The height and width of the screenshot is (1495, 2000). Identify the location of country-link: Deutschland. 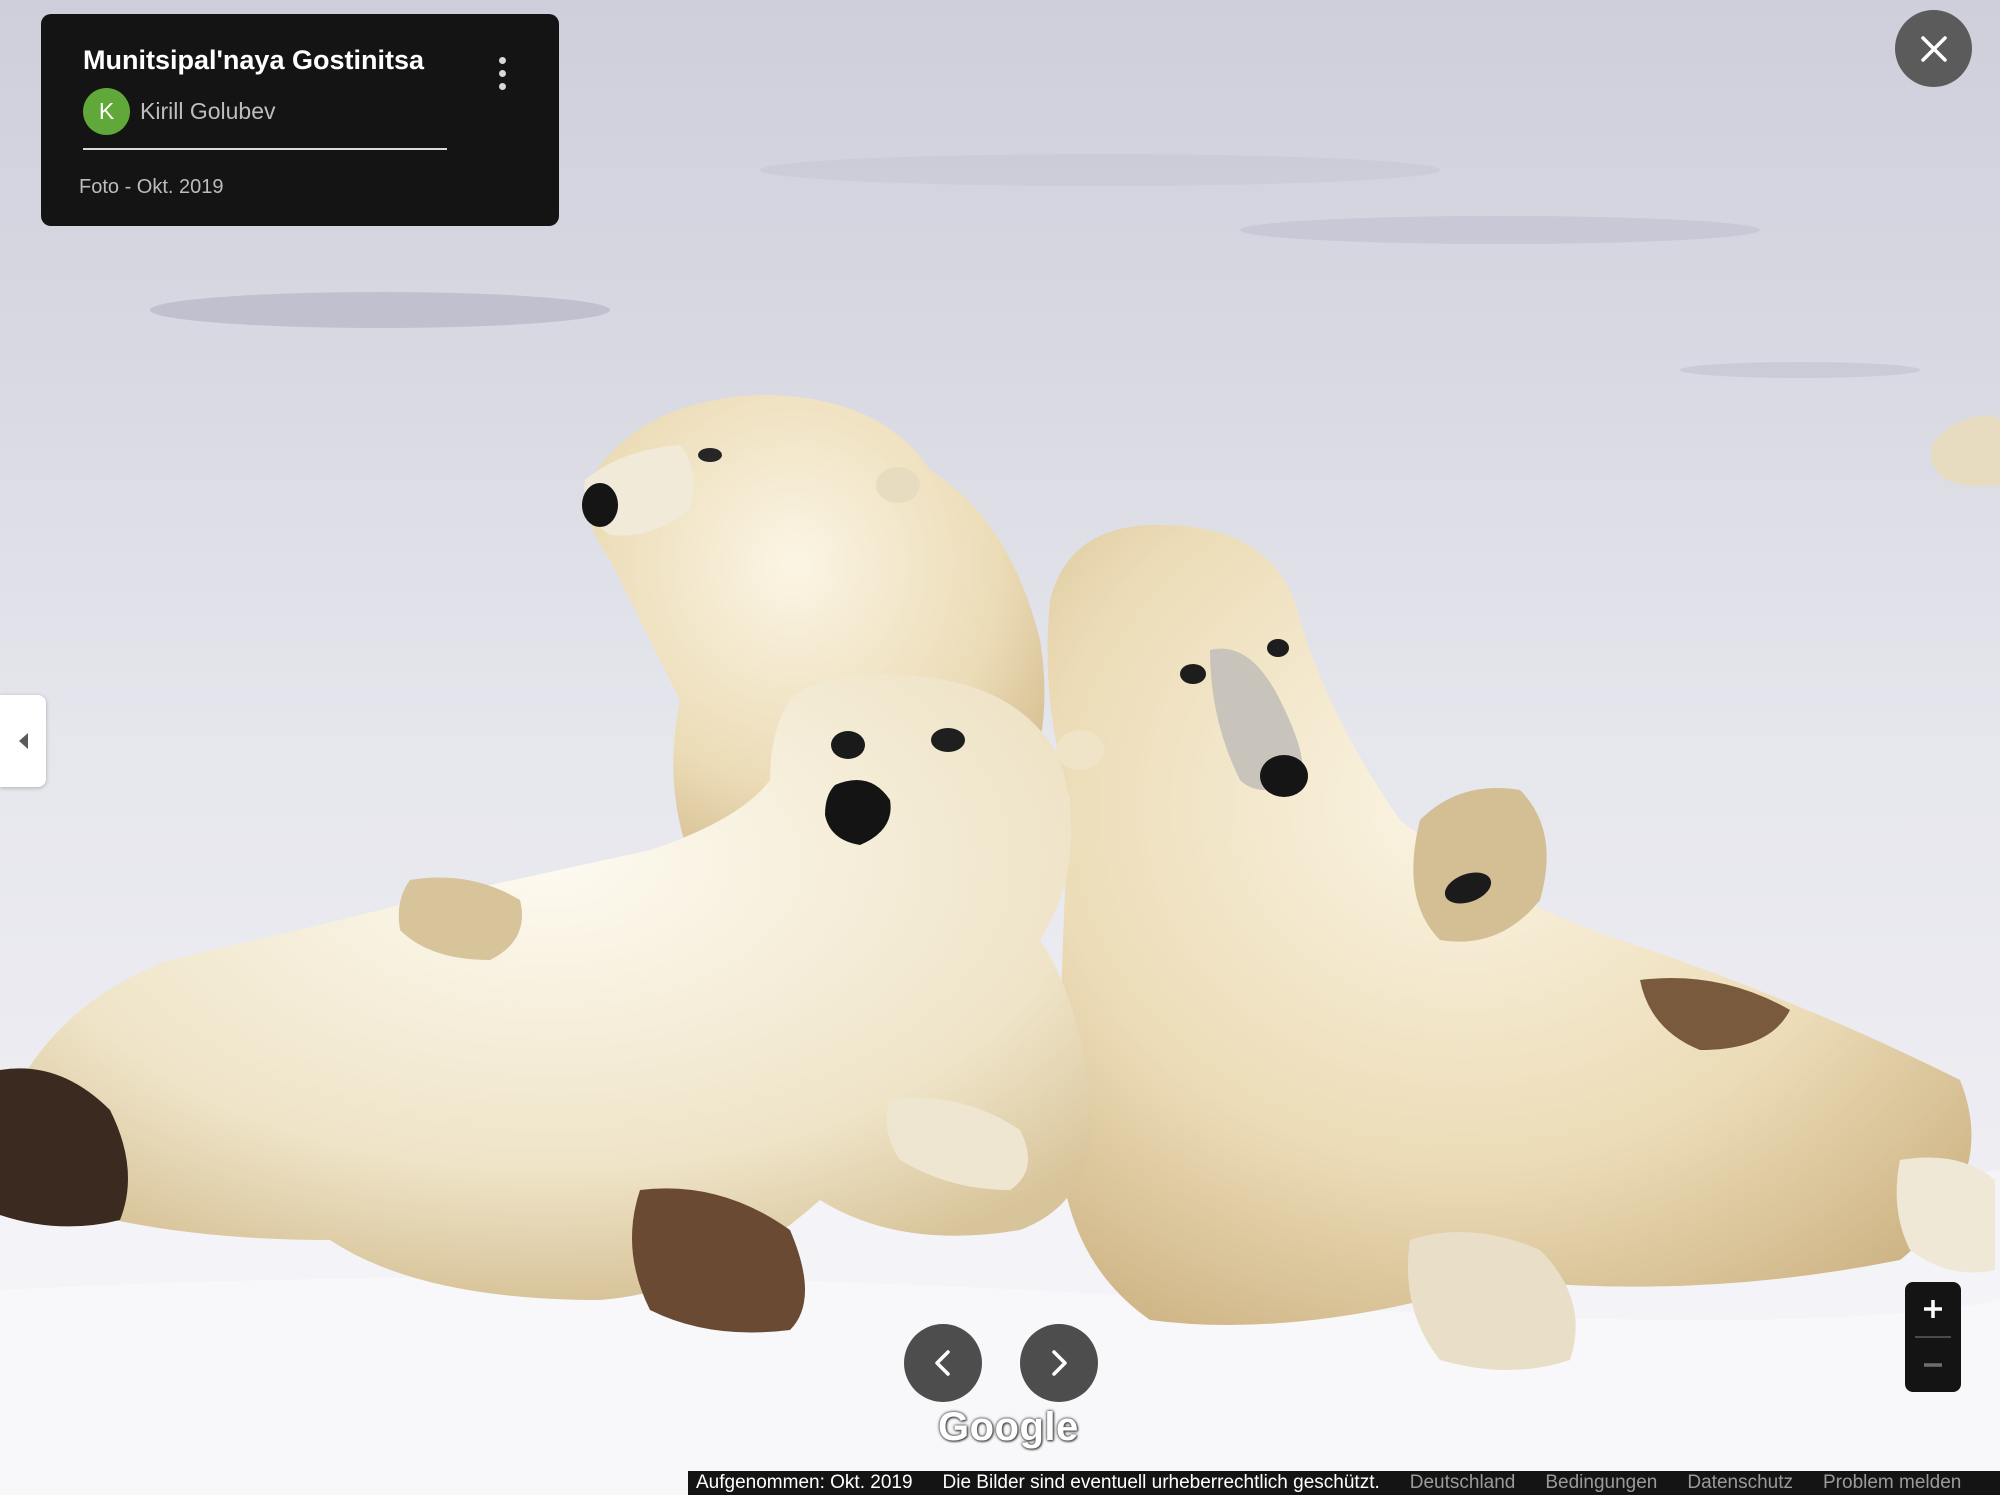
(1463, 1483).